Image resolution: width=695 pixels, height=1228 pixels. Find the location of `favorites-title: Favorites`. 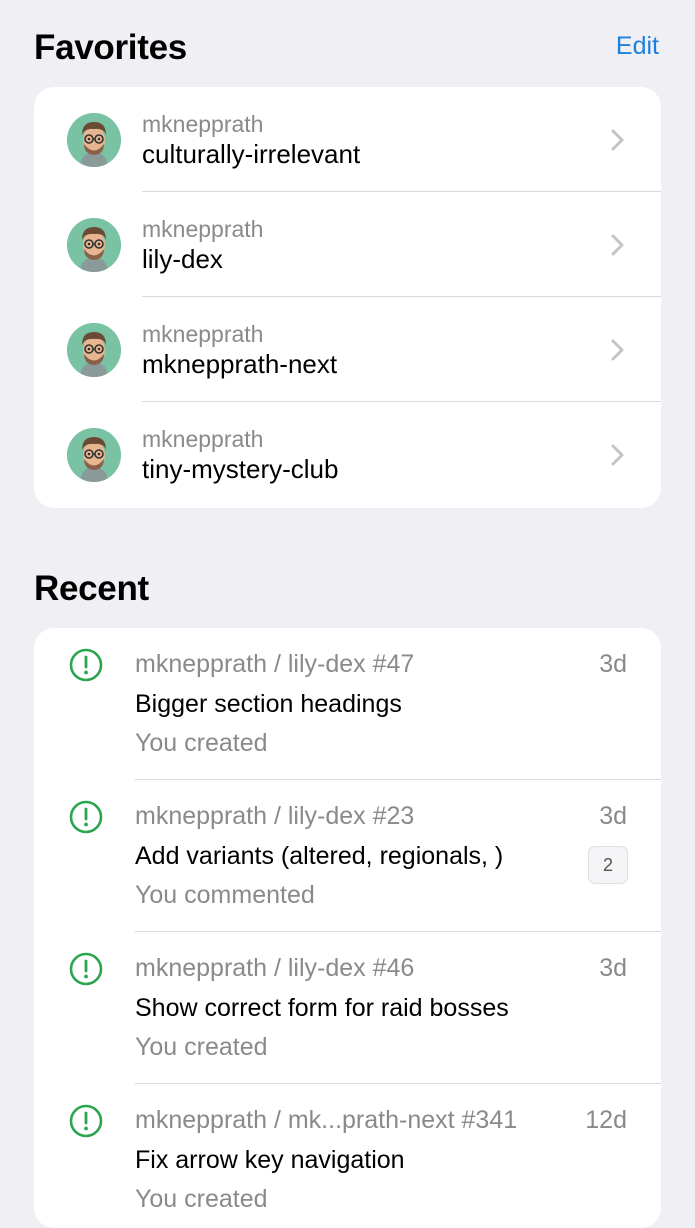

favorites-title: Favorites is located at coordinates (110, 47).